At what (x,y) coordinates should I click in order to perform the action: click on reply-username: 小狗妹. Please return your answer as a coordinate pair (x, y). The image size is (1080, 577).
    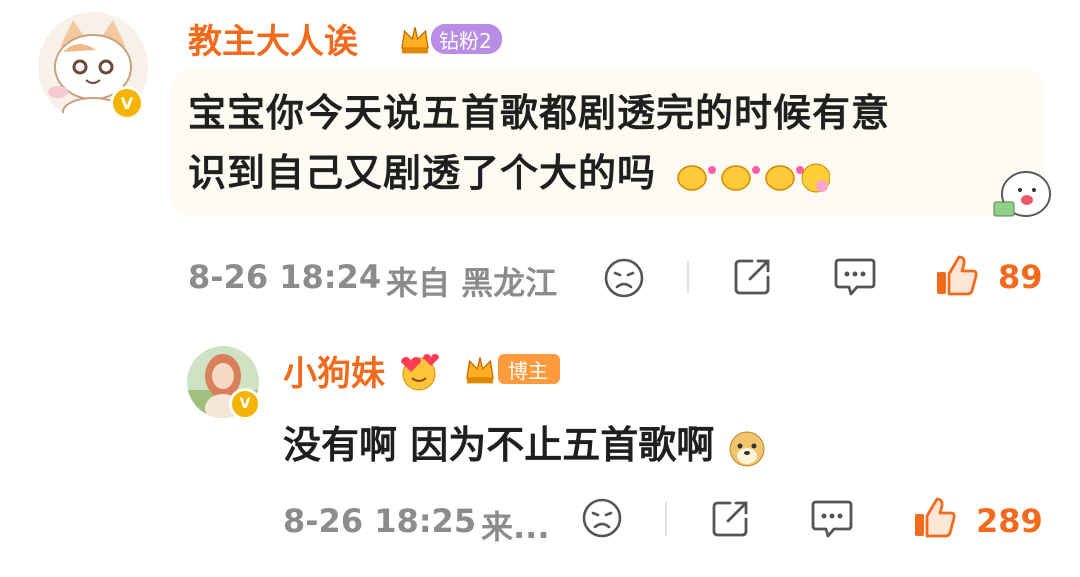
    Looking at the image, I should click on (362, 370).